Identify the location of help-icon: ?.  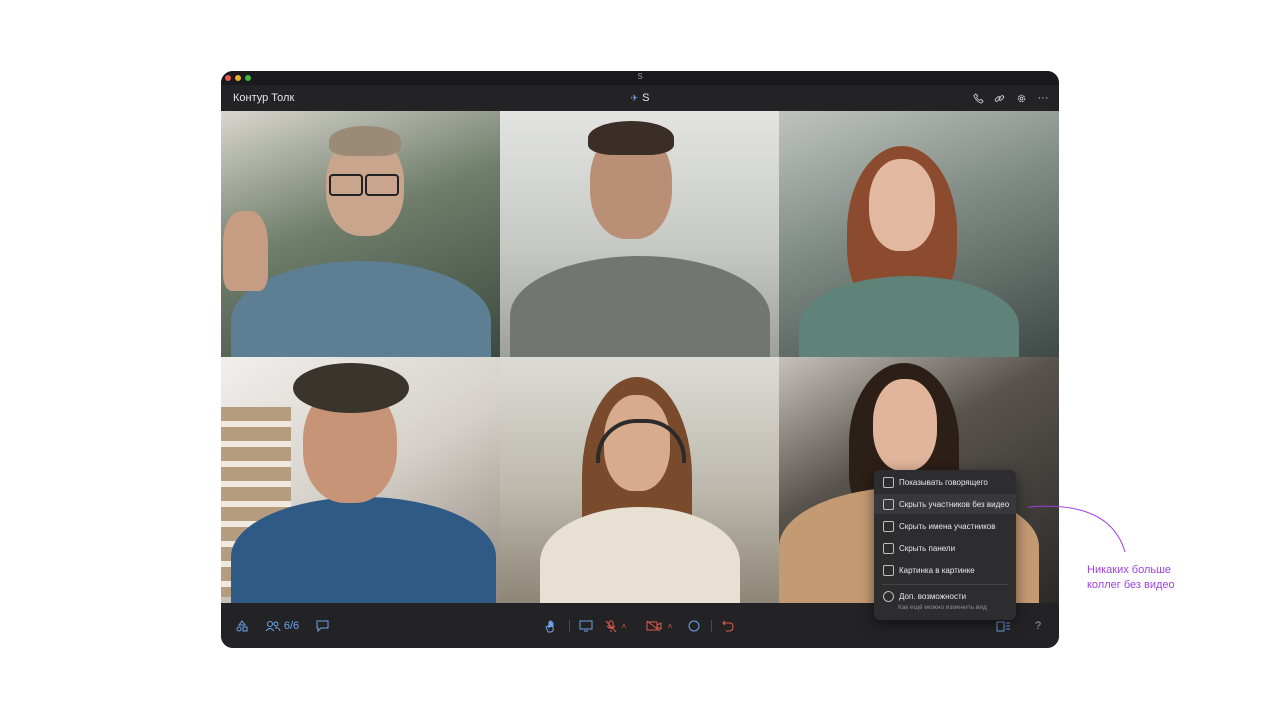
(1038, 626).